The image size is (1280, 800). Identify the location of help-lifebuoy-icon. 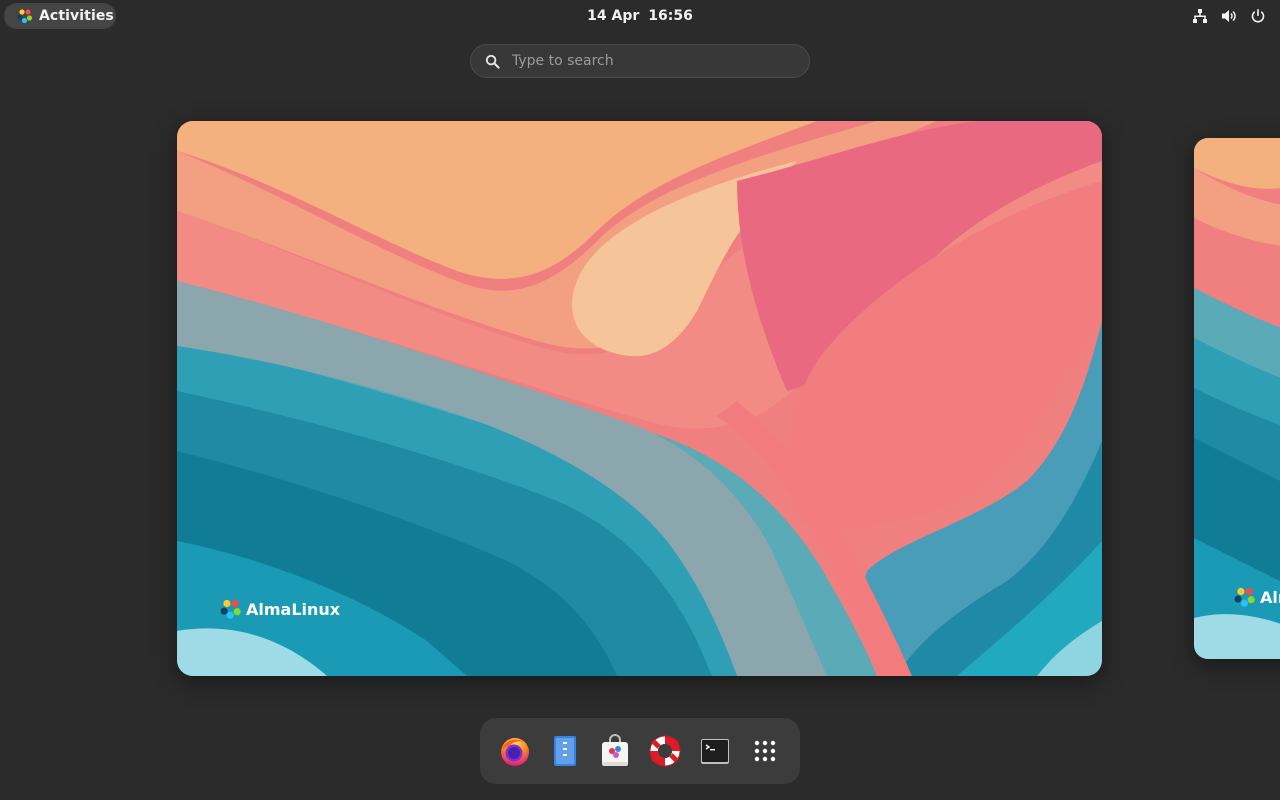
(665, 751).